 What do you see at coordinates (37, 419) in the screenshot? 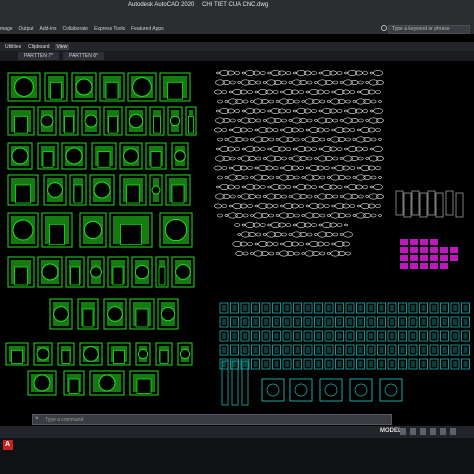
I see `close-icon: ×` at bounding box center [37, 419].